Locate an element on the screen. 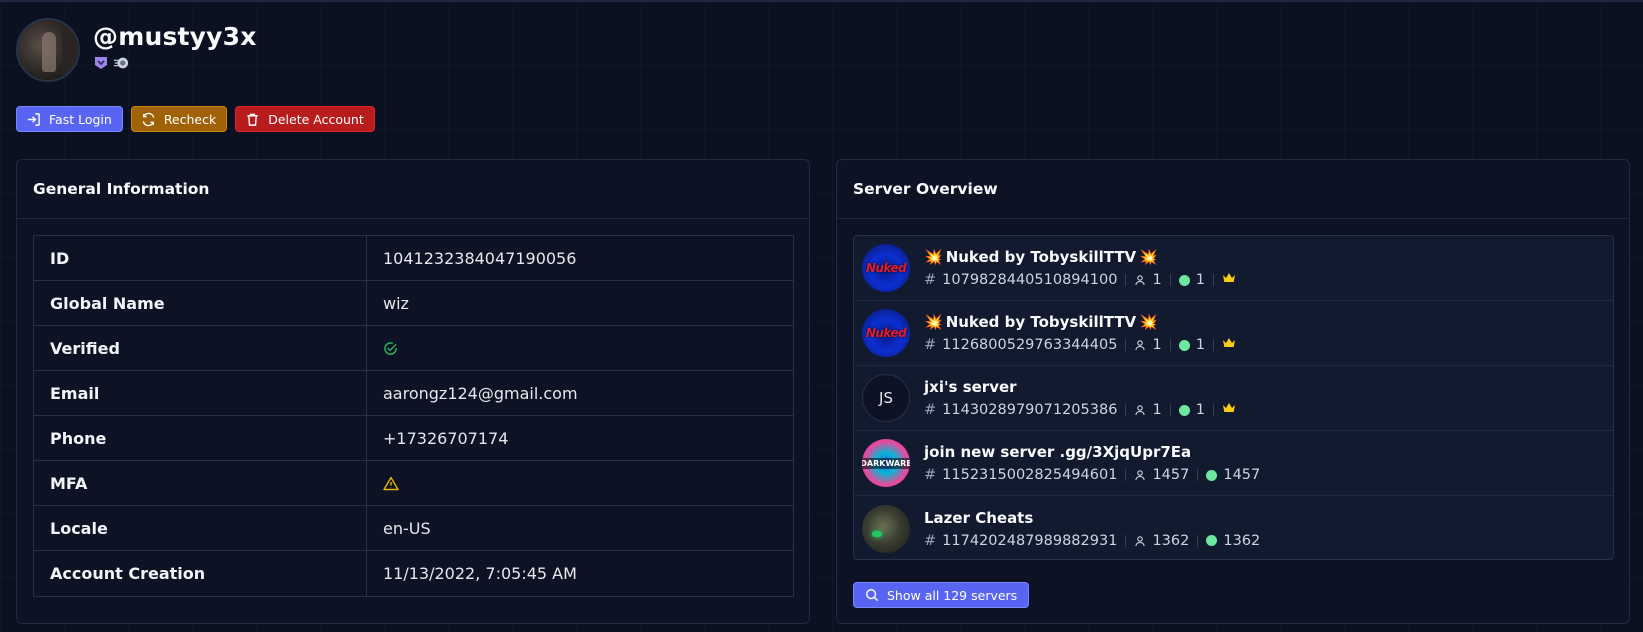  table-row: Locale en-US is located at coordinates (413, 528).